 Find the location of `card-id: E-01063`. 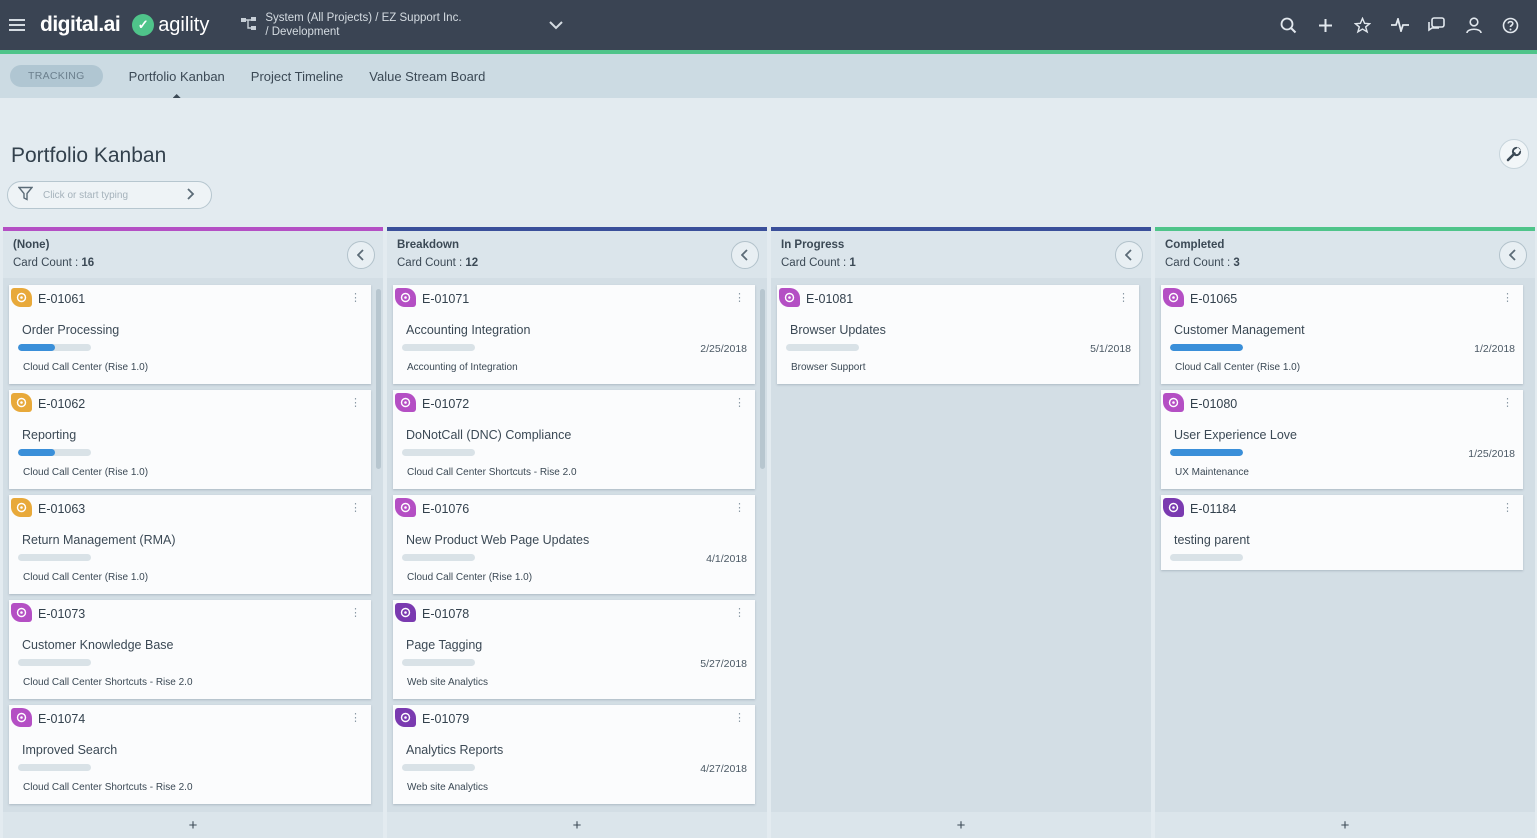

card-id: E-01063 is located at coordinates (61, 509).